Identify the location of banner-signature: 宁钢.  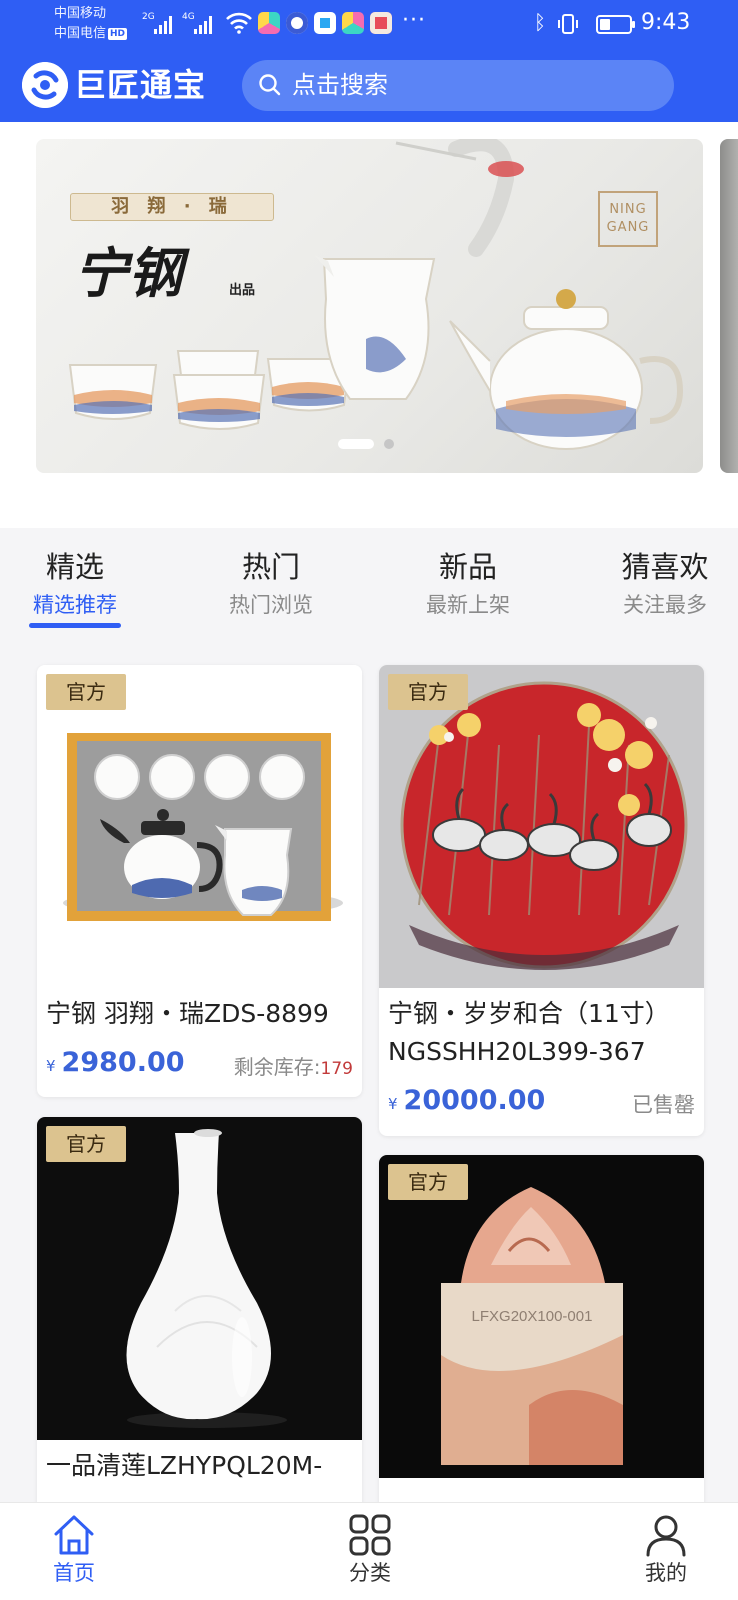
(128, 273).